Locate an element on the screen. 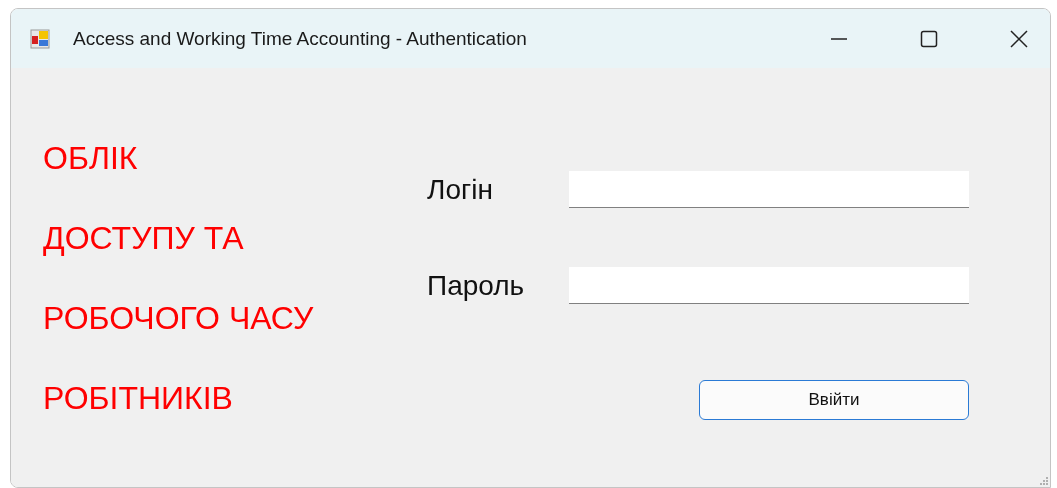  close-icon is located at coordinates (1019, 38).